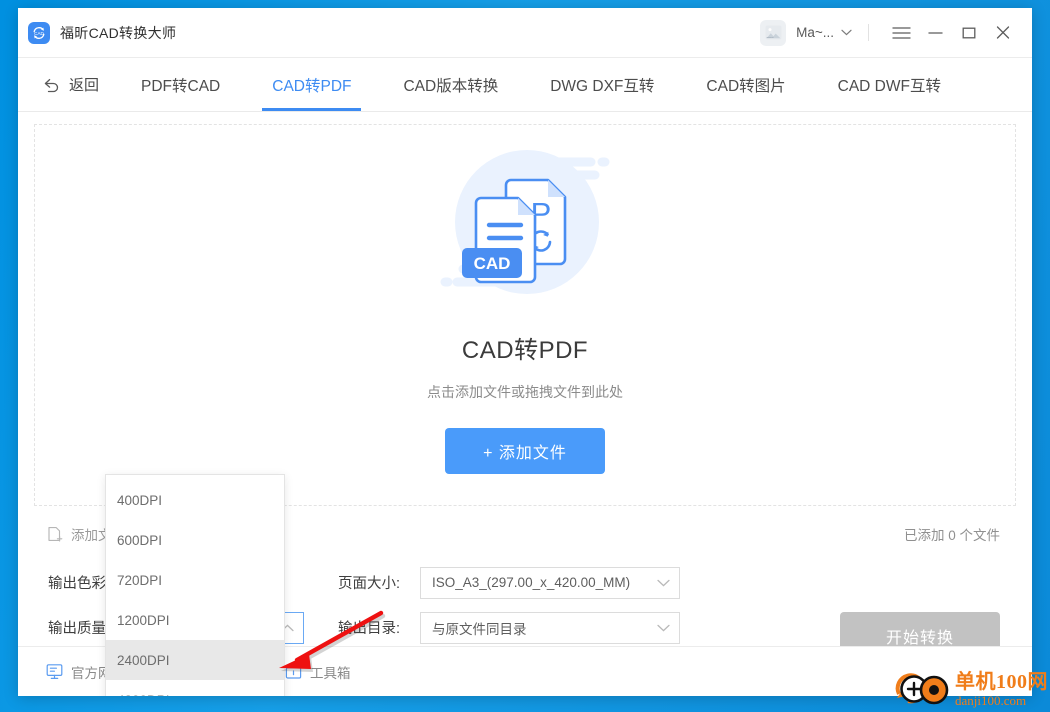  I want to click on dropdown-option-2400dpi: 2400DPI, so click(195, 660).